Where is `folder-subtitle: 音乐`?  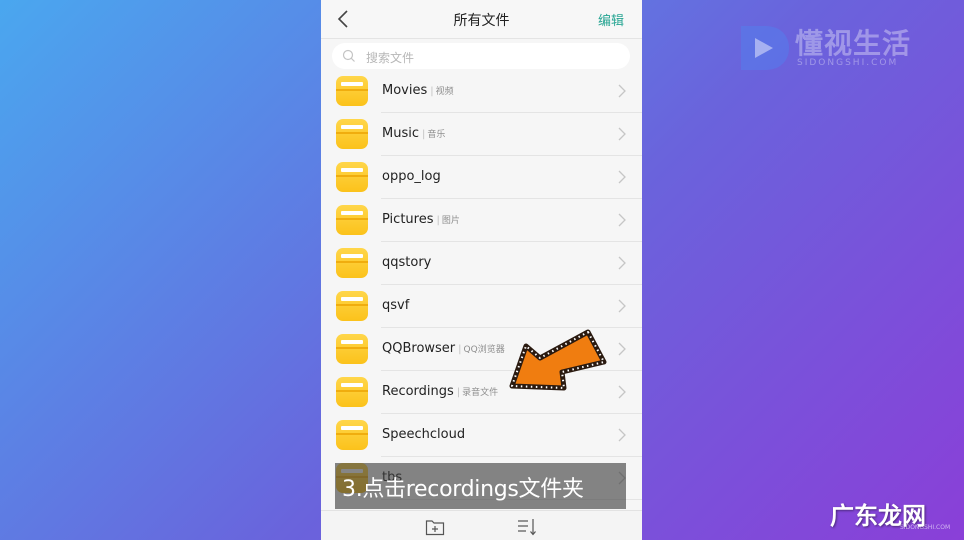 folder-subtitle: 音乐 is located at coordinates (436, 135).